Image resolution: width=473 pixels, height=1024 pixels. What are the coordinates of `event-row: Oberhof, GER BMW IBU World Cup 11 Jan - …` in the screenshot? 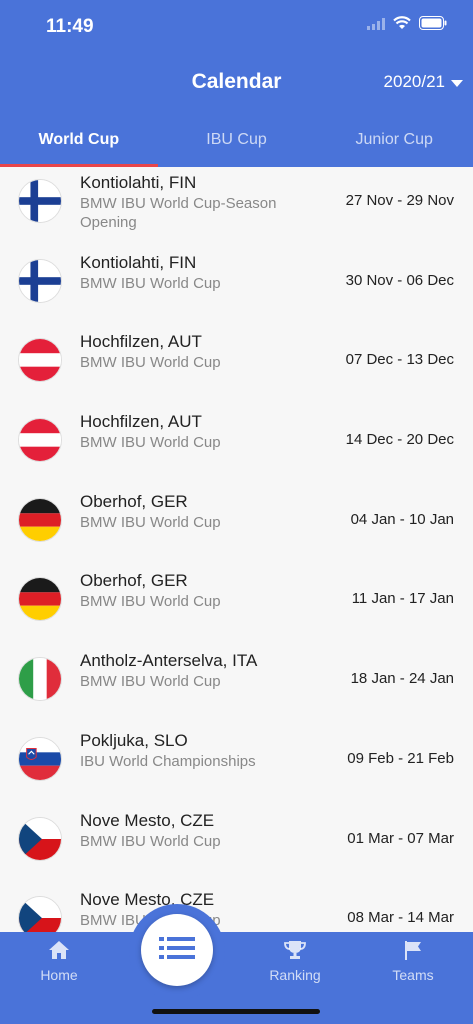 It's located at (236, 605).